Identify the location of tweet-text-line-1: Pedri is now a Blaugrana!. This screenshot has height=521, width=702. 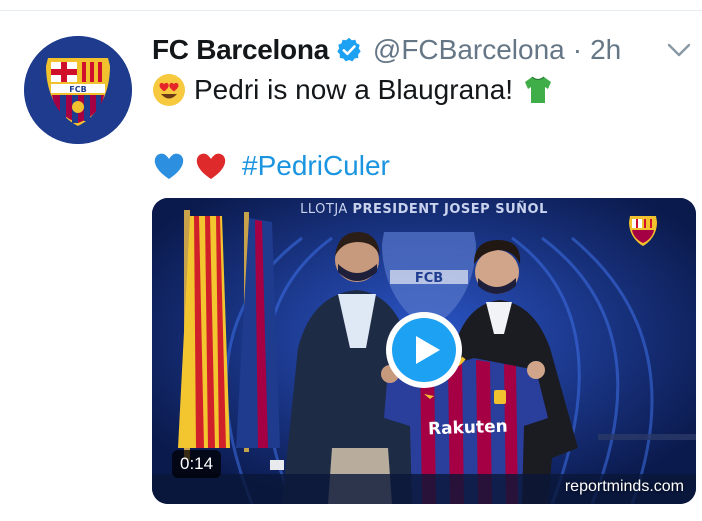
(353, 90).